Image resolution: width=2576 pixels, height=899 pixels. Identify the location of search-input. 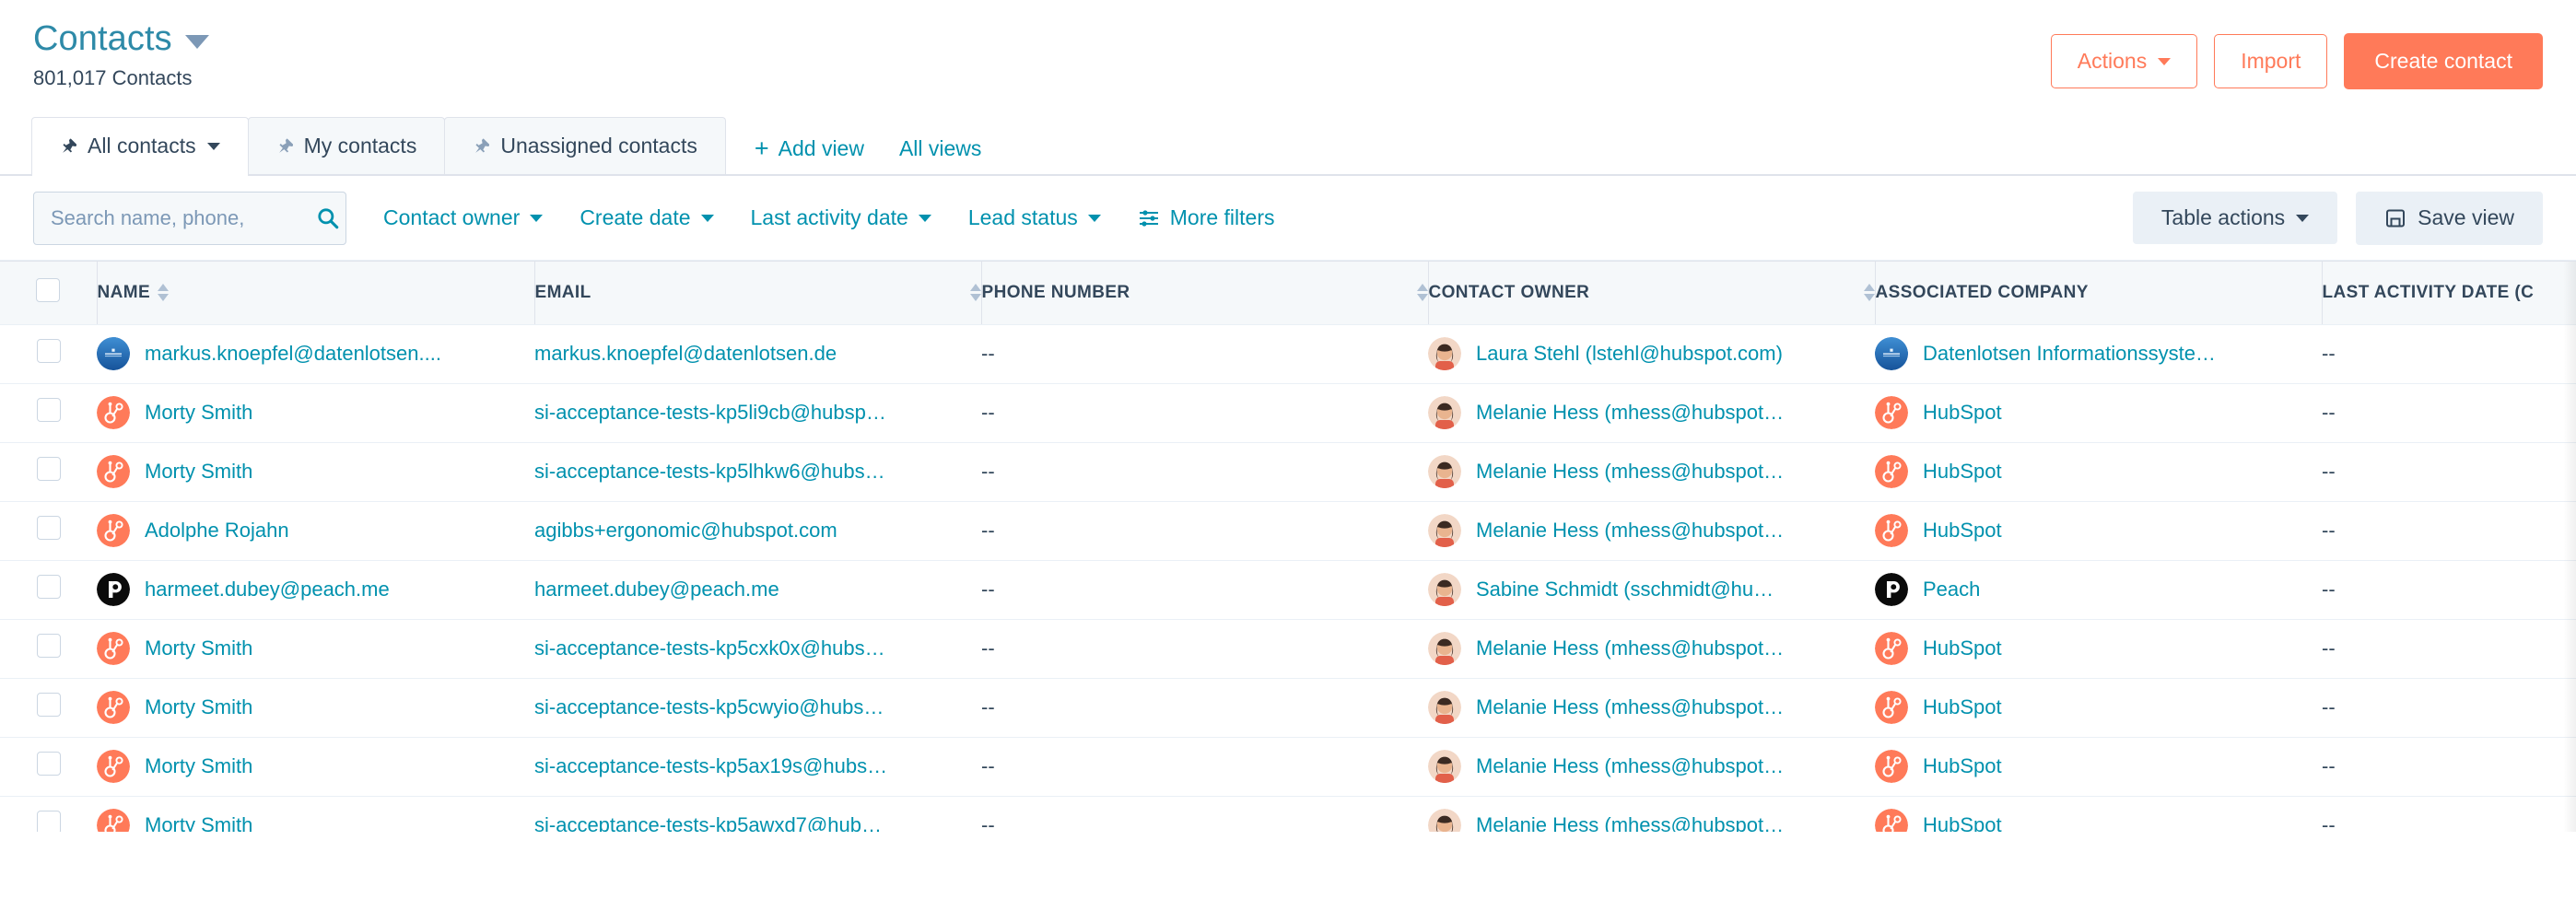
(183, 218).